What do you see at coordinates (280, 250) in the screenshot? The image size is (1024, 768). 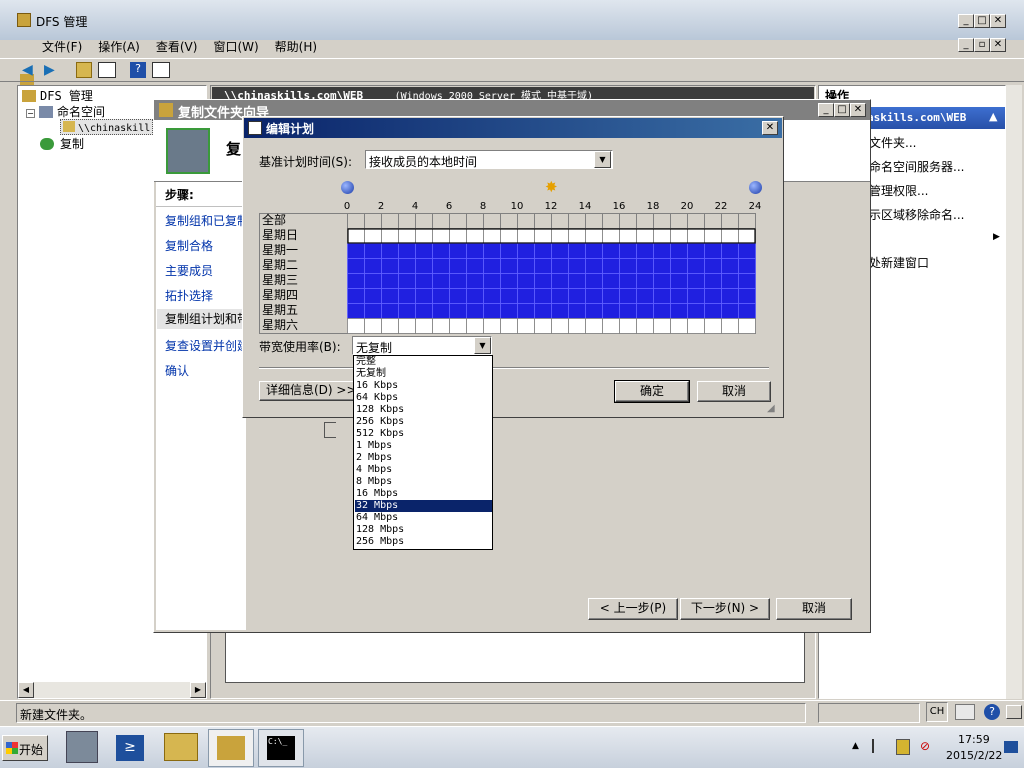 I see `day-row-label: 星期一` at bounding box center [280, 250].